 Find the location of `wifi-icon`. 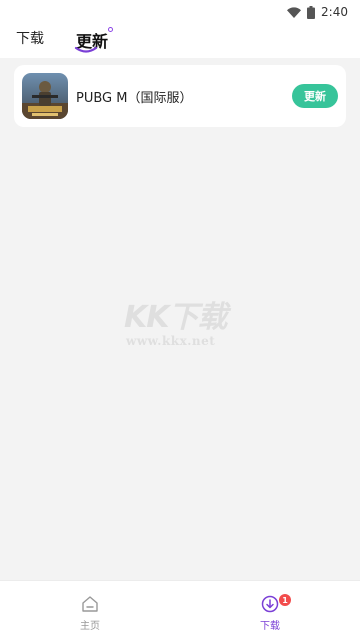

wifi-icon is located at coordinates (294, 12).